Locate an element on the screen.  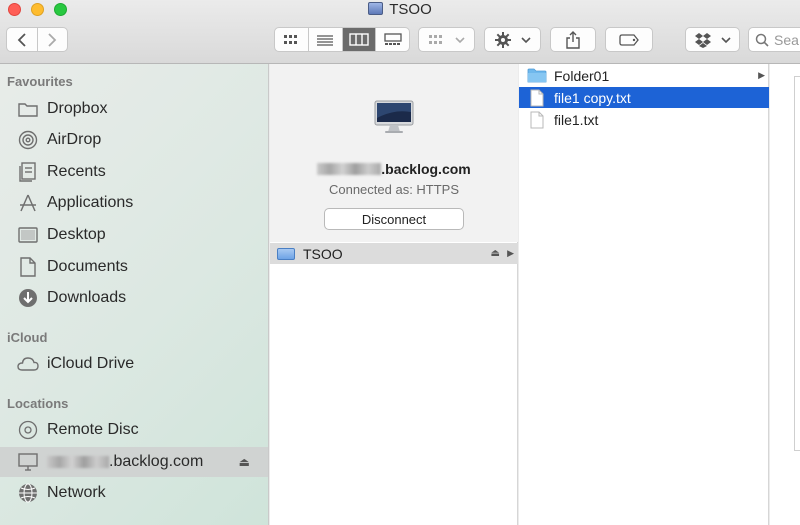
sidebar-item-desktop: Desktop is located at coordinates (134, 235).